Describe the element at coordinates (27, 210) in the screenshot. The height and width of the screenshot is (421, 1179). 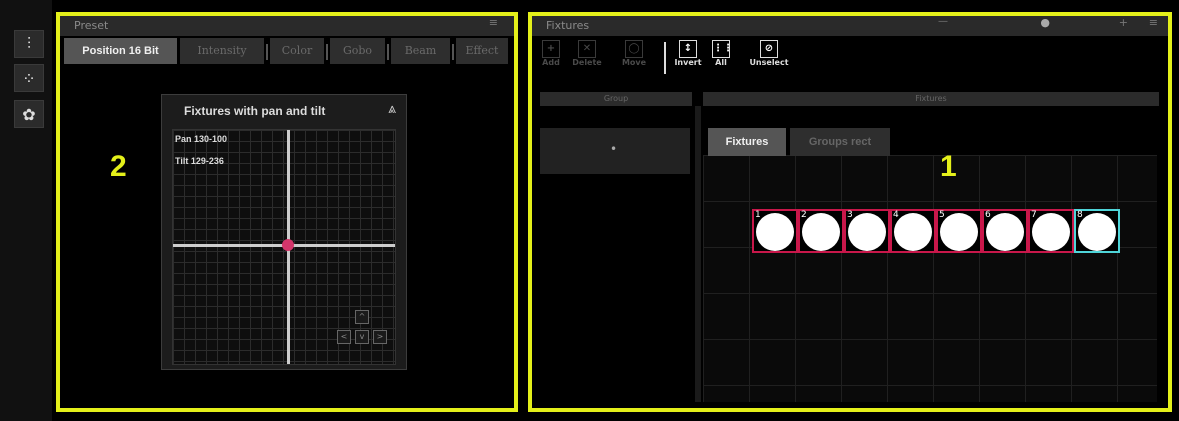
I see `side-toolbar: ⫶ ⁘ ✿` at that location.